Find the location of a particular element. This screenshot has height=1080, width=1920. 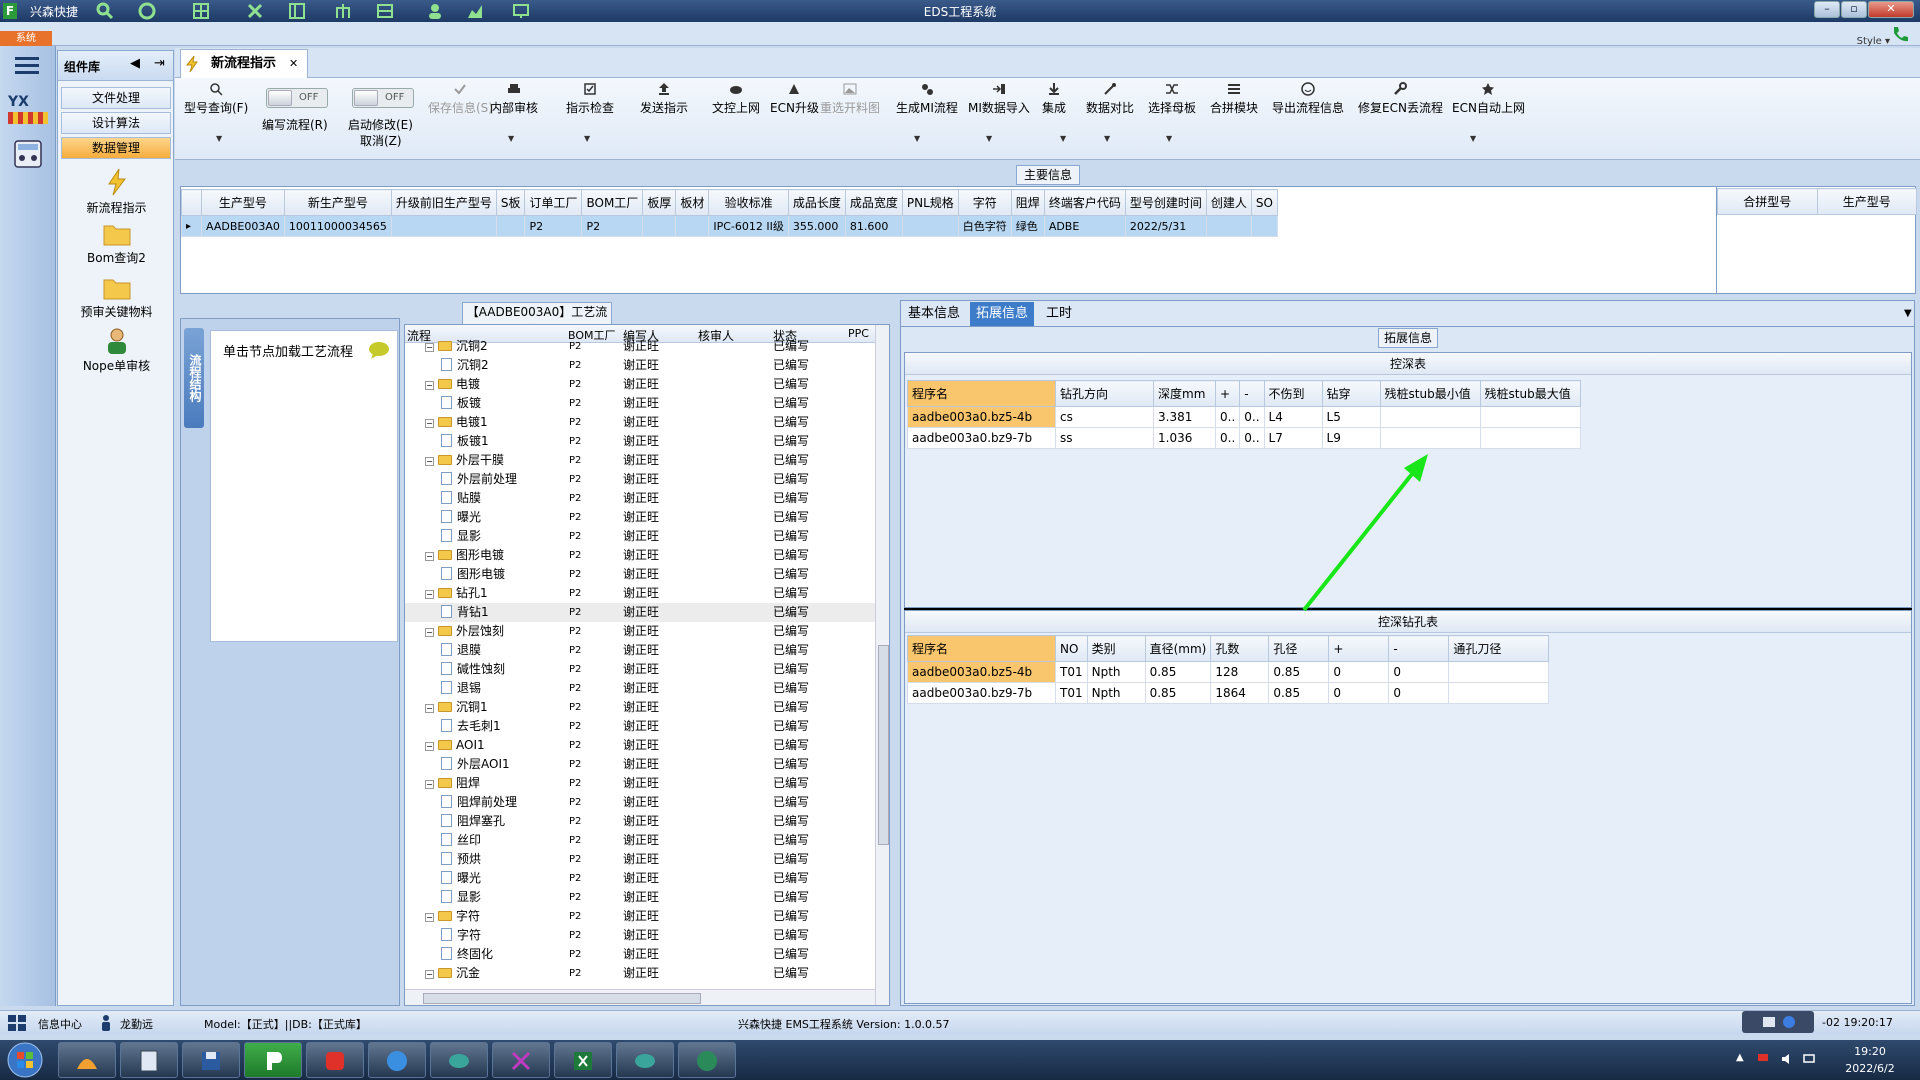

depth-cell: 0.. is located at coordinates (1252, 438).